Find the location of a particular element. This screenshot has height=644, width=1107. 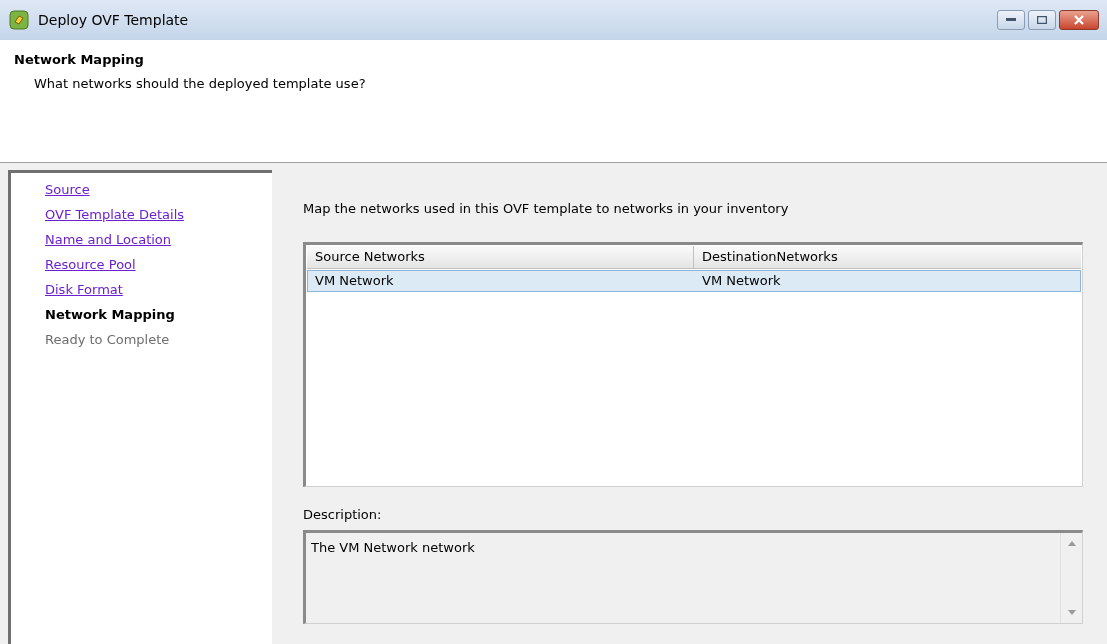

step-label: Network Mapping is located at coordinates (110, 315).